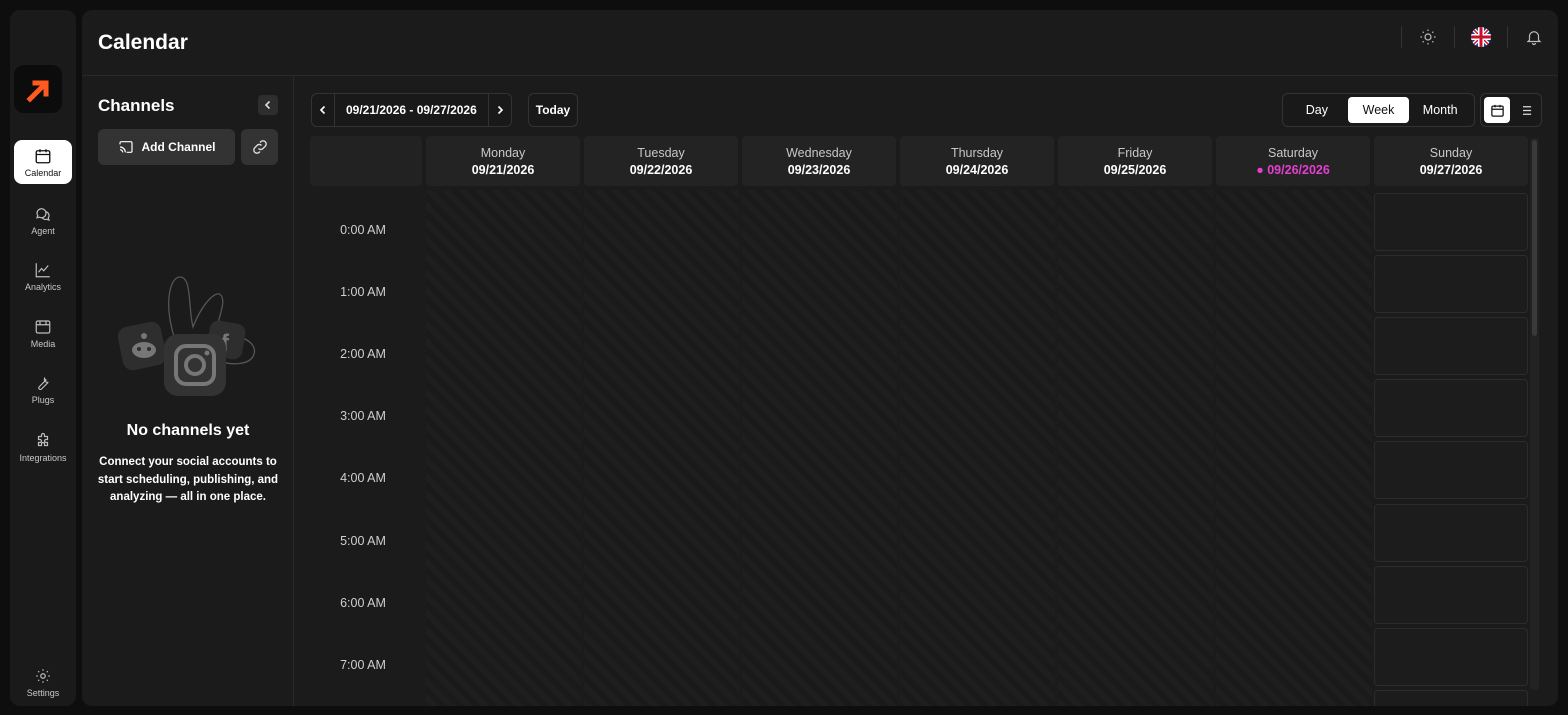 The height and width of the screenshot is (715, 1568). I want to click on theme-toggle-button, so click(1428, 37).